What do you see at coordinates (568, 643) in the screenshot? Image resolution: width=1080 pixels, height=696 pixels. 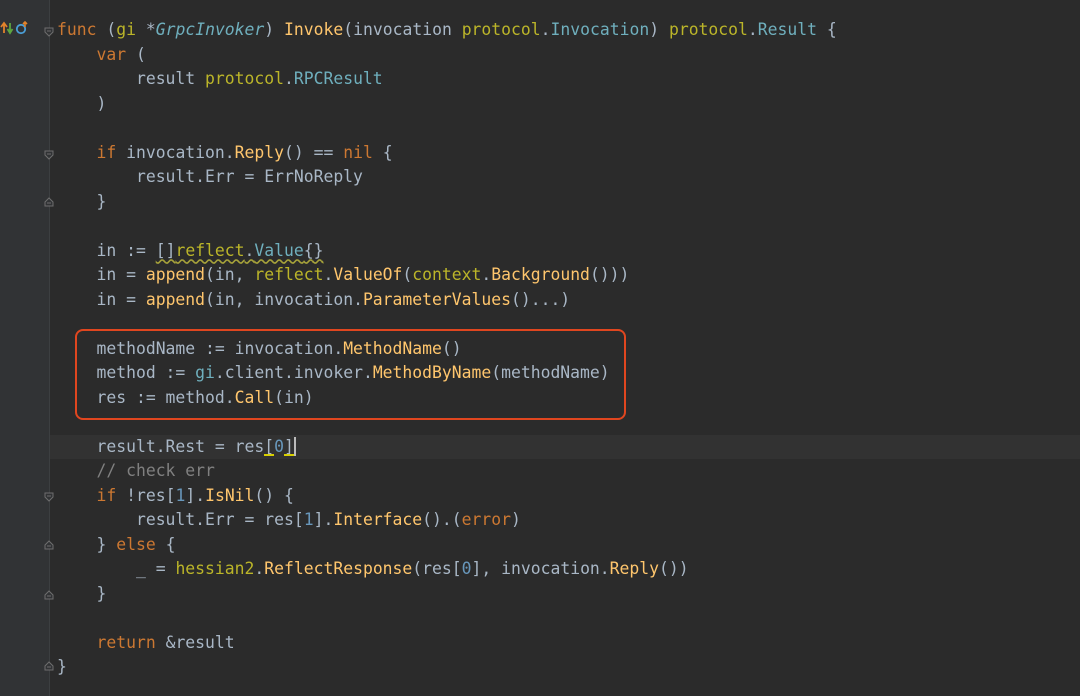 I see `code-line: return &result` at bounding box center [568, 643].